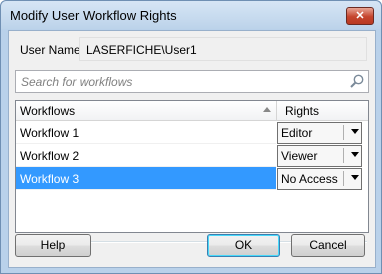  I want to click on workflow-name: Workflow 1, so click(50, 133).